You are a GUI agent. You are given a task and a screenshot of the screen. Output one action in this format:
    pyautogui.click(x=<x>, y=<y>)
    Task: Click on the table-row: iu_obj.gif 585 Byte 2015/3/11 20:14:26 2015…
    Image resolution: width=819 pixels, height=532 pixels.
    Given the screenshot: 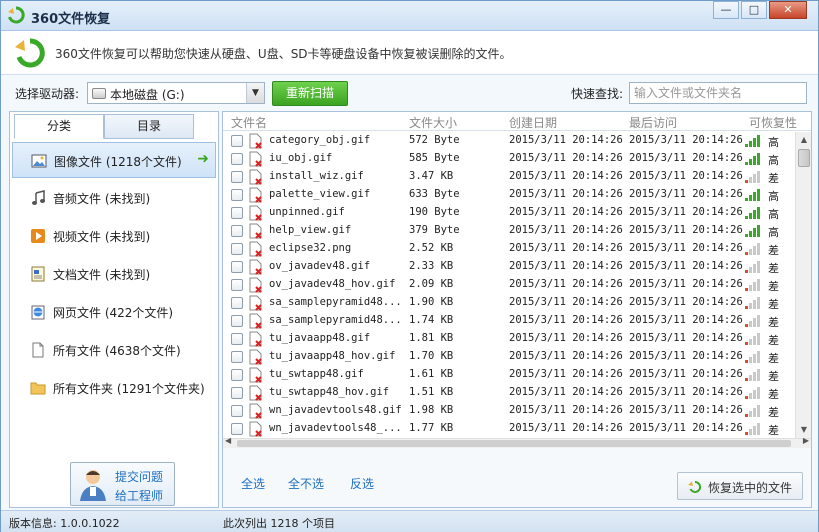 What is the action you would take?
    pyautogui.click(x=509, y=159)
    